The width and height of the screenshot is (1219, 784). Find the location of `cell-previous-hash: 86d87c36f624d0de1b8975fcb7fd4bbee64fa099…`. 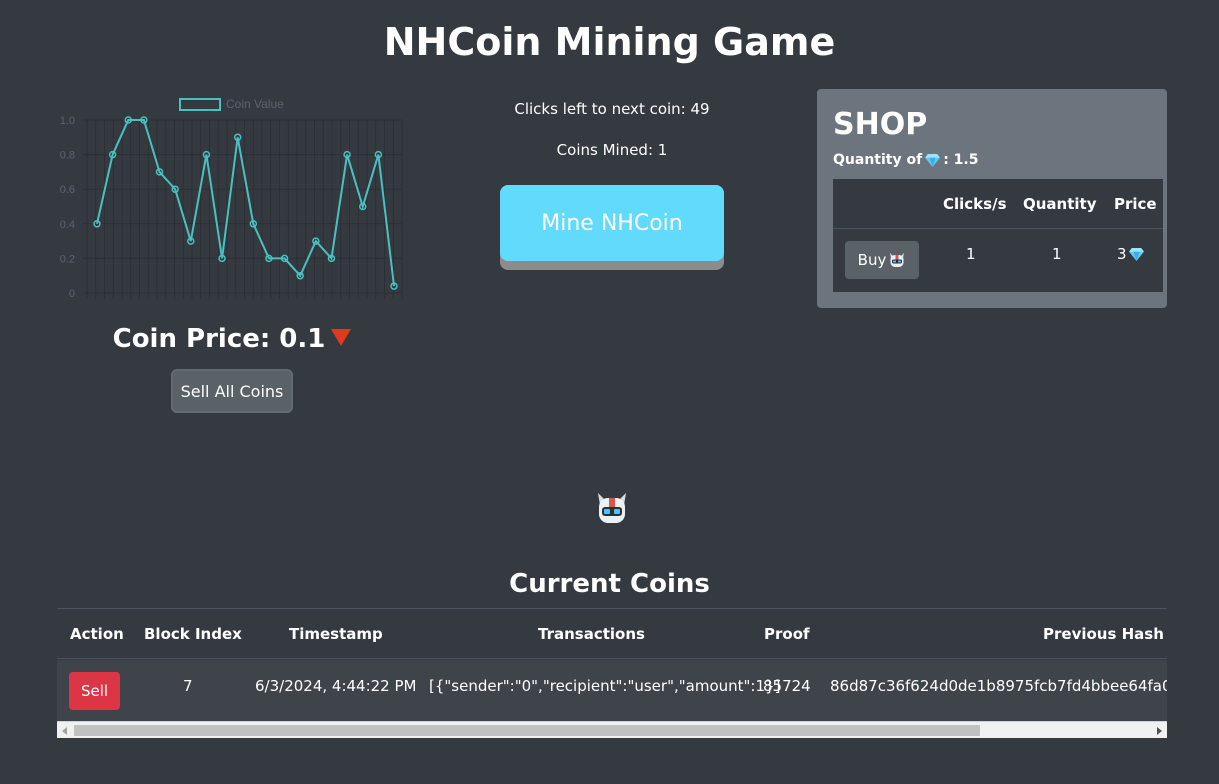

cell-previous-hash: 86d87c36f624d0de1b8975fcb7fd4bbee64fa099… is located at coordinates (998, 686).